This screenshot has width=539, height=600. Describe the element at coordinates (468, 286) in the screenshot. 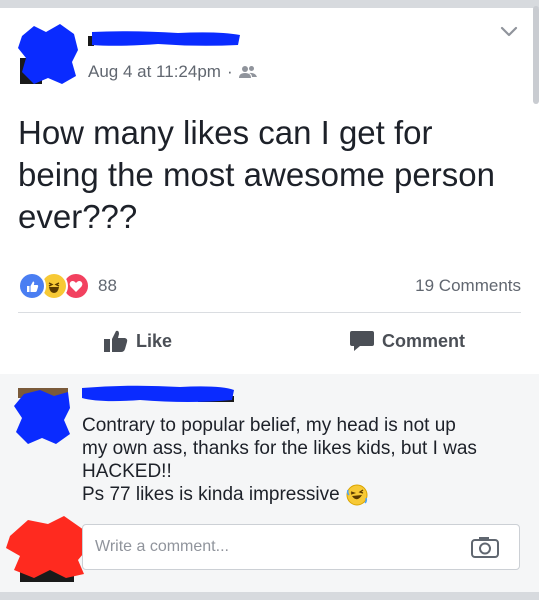

I see `comments-count: 19 Comments` at that location.